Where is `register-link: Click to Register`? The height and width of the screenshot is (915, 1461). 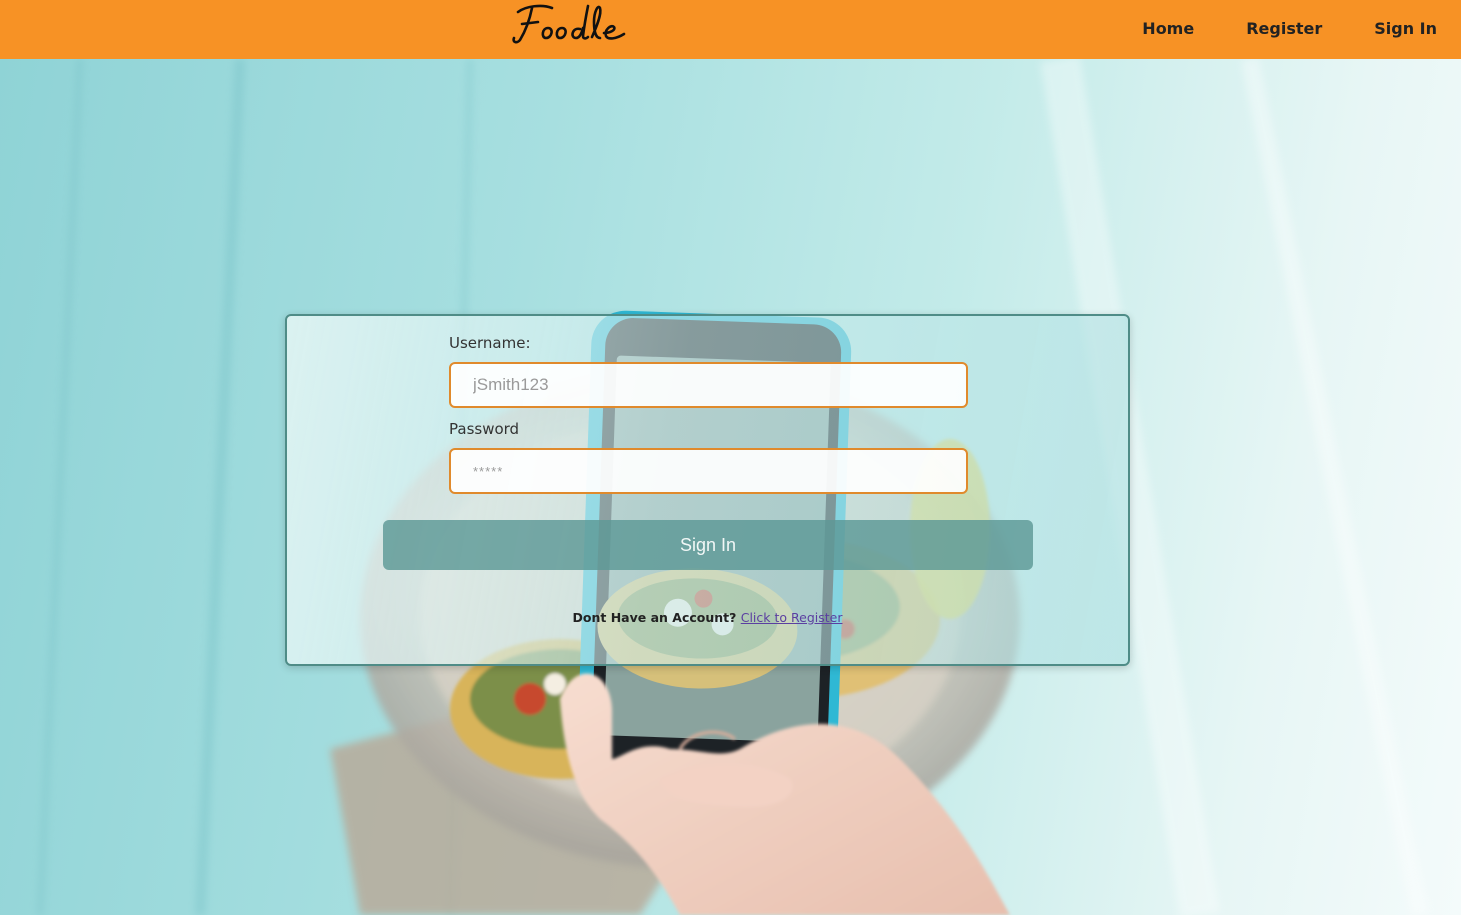 register-link: Click to Register is located at coordinates (792, 617).